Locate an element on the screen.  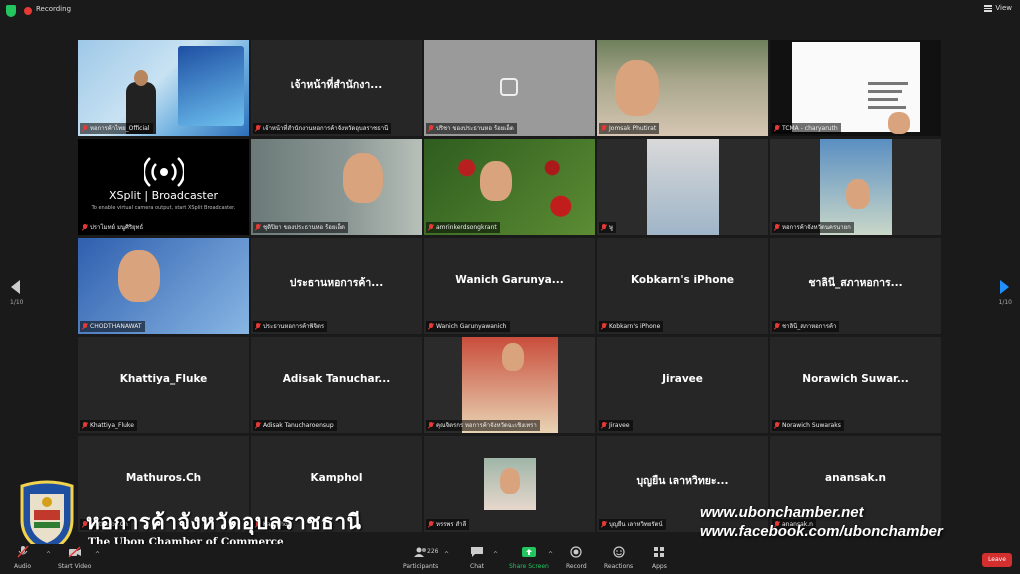
participant-name-label: Jiravee is located at coordinates (616, 425).